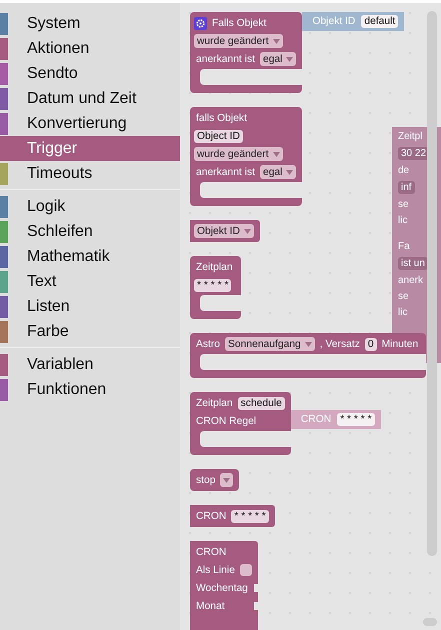 This screenshot has width=441, height=630. I want to click on block-label: de, so click(404, 170).